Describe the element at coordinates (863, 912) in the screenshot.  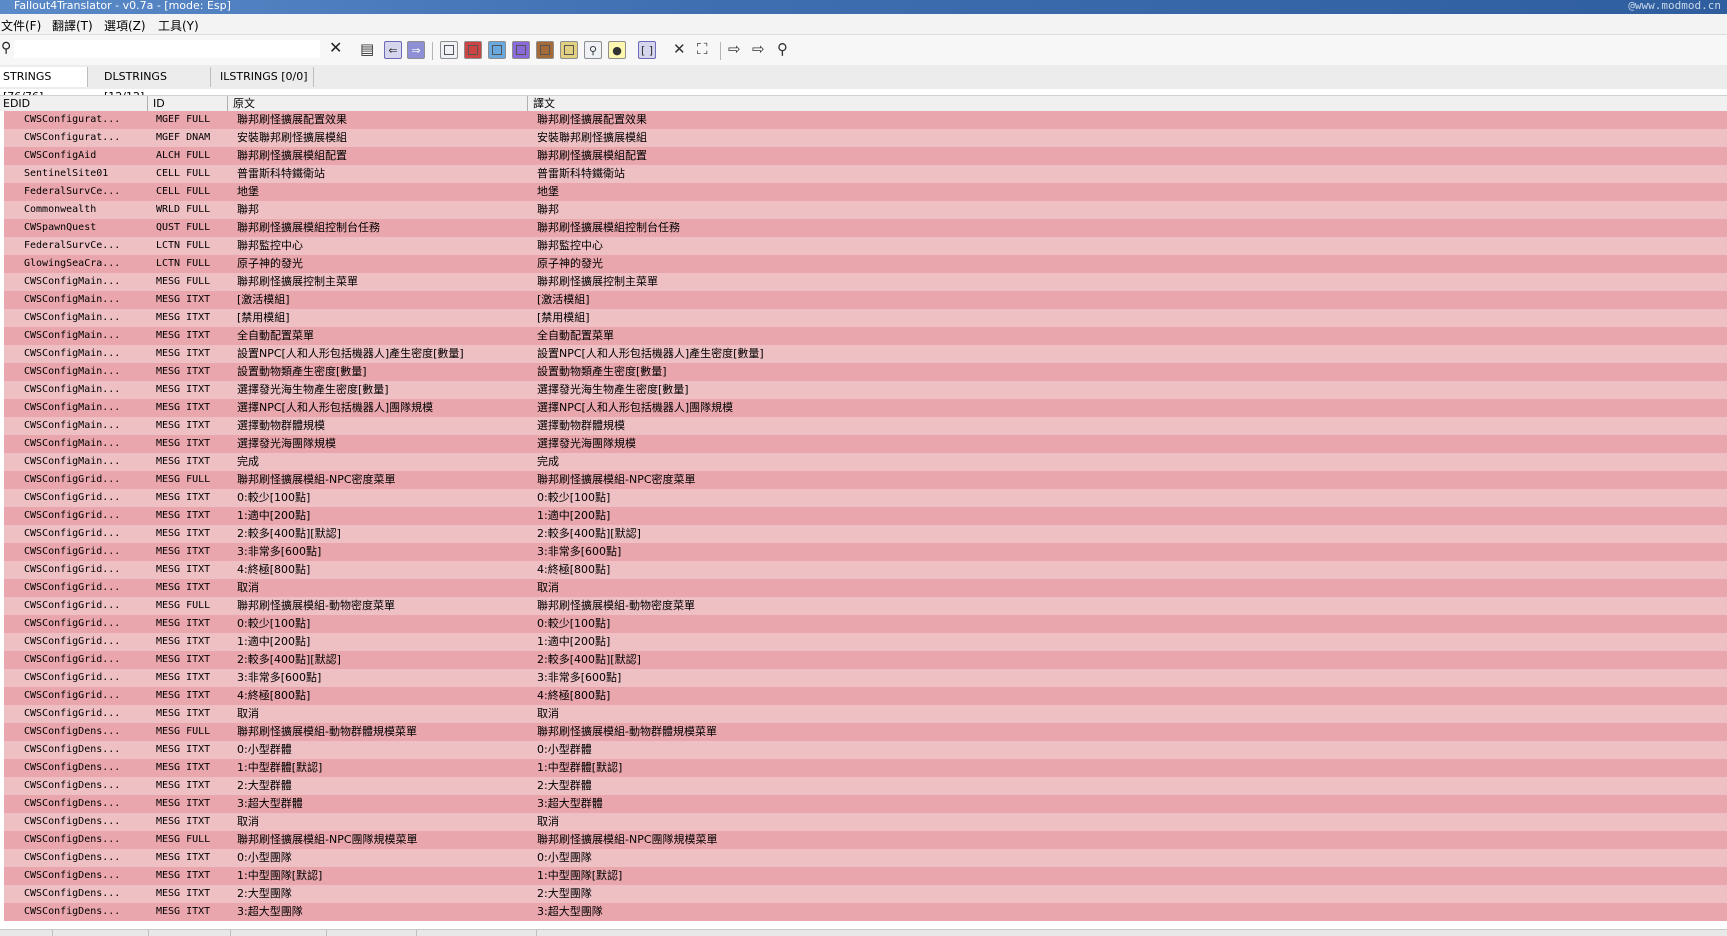
I see `table-row: CWSConfigDens... MESG ITXT 3:超大型團隊 3:超大型團隊` at that location.